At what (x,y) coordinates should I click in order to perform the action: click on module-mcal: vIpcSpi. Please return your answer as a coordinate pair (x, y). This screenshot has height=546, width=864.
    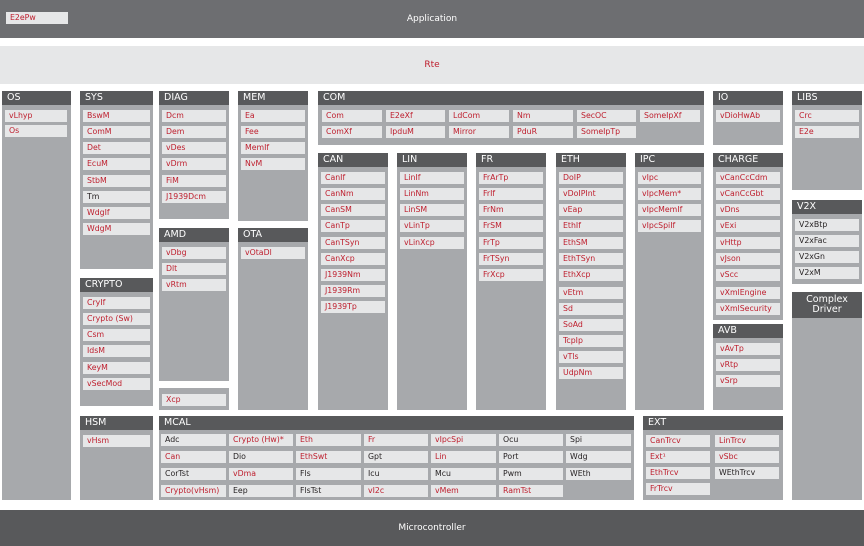
    Looking at the image, I should click on (463, 440).